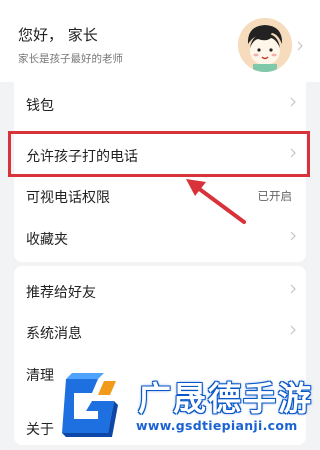 This screenshot has width=320, height=450. What do you see at coordinates (275, 196) in the screenshot?
I see `status-text: 已开启` at bounding box center [275, 196].